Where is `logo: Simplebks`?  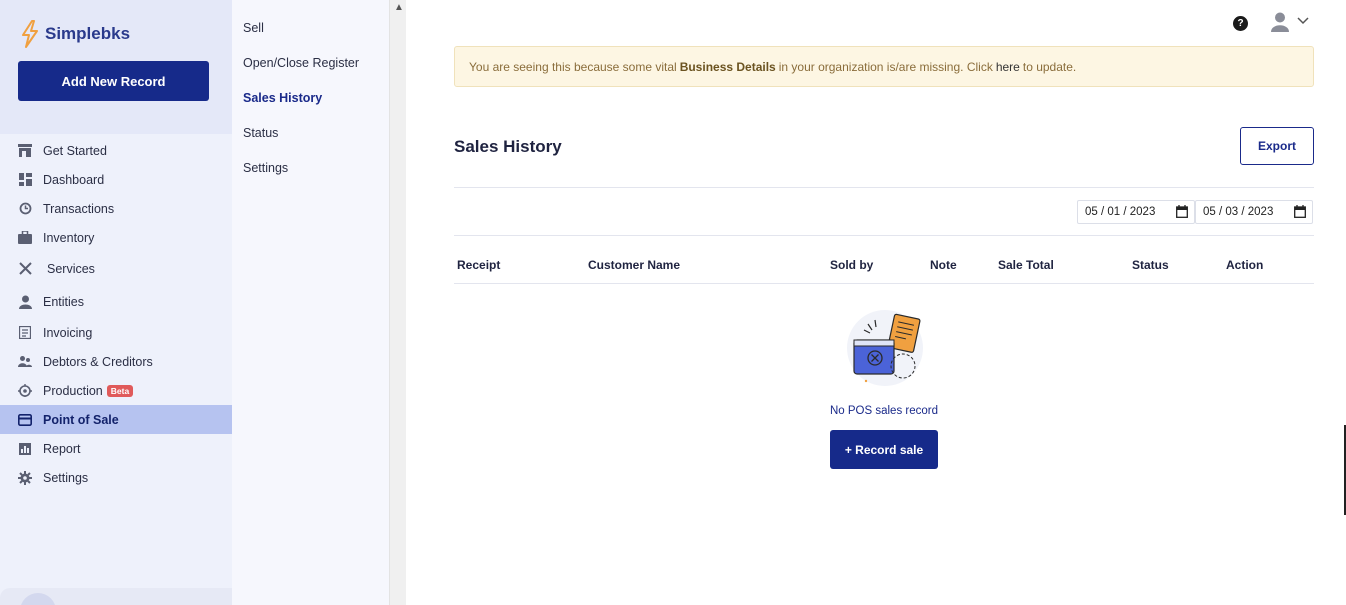 logo: Simplebks is located at coordinates (75, 34).